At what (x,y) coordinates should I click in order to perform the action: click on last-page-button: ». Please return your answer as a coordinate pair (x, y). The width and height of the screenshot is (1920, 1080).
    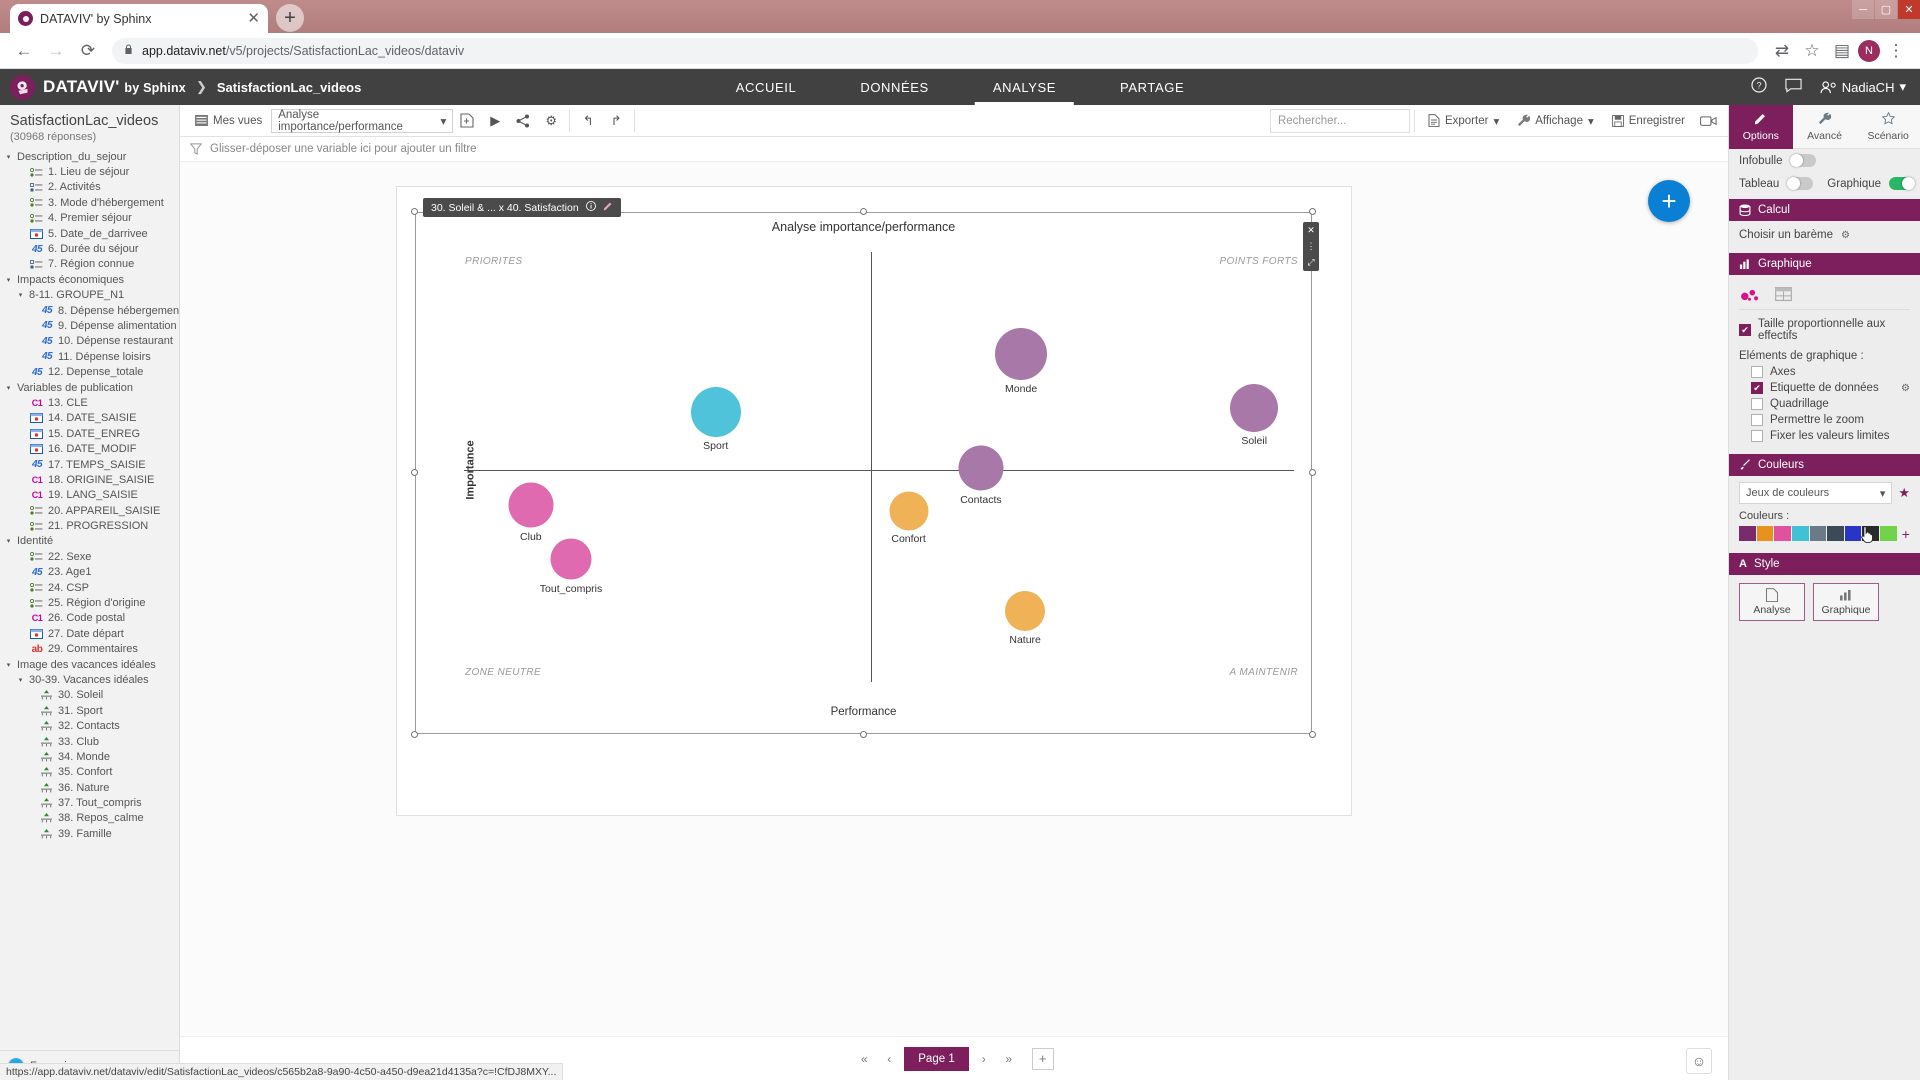
    Looking at the image, I should click on (1009, 1059).